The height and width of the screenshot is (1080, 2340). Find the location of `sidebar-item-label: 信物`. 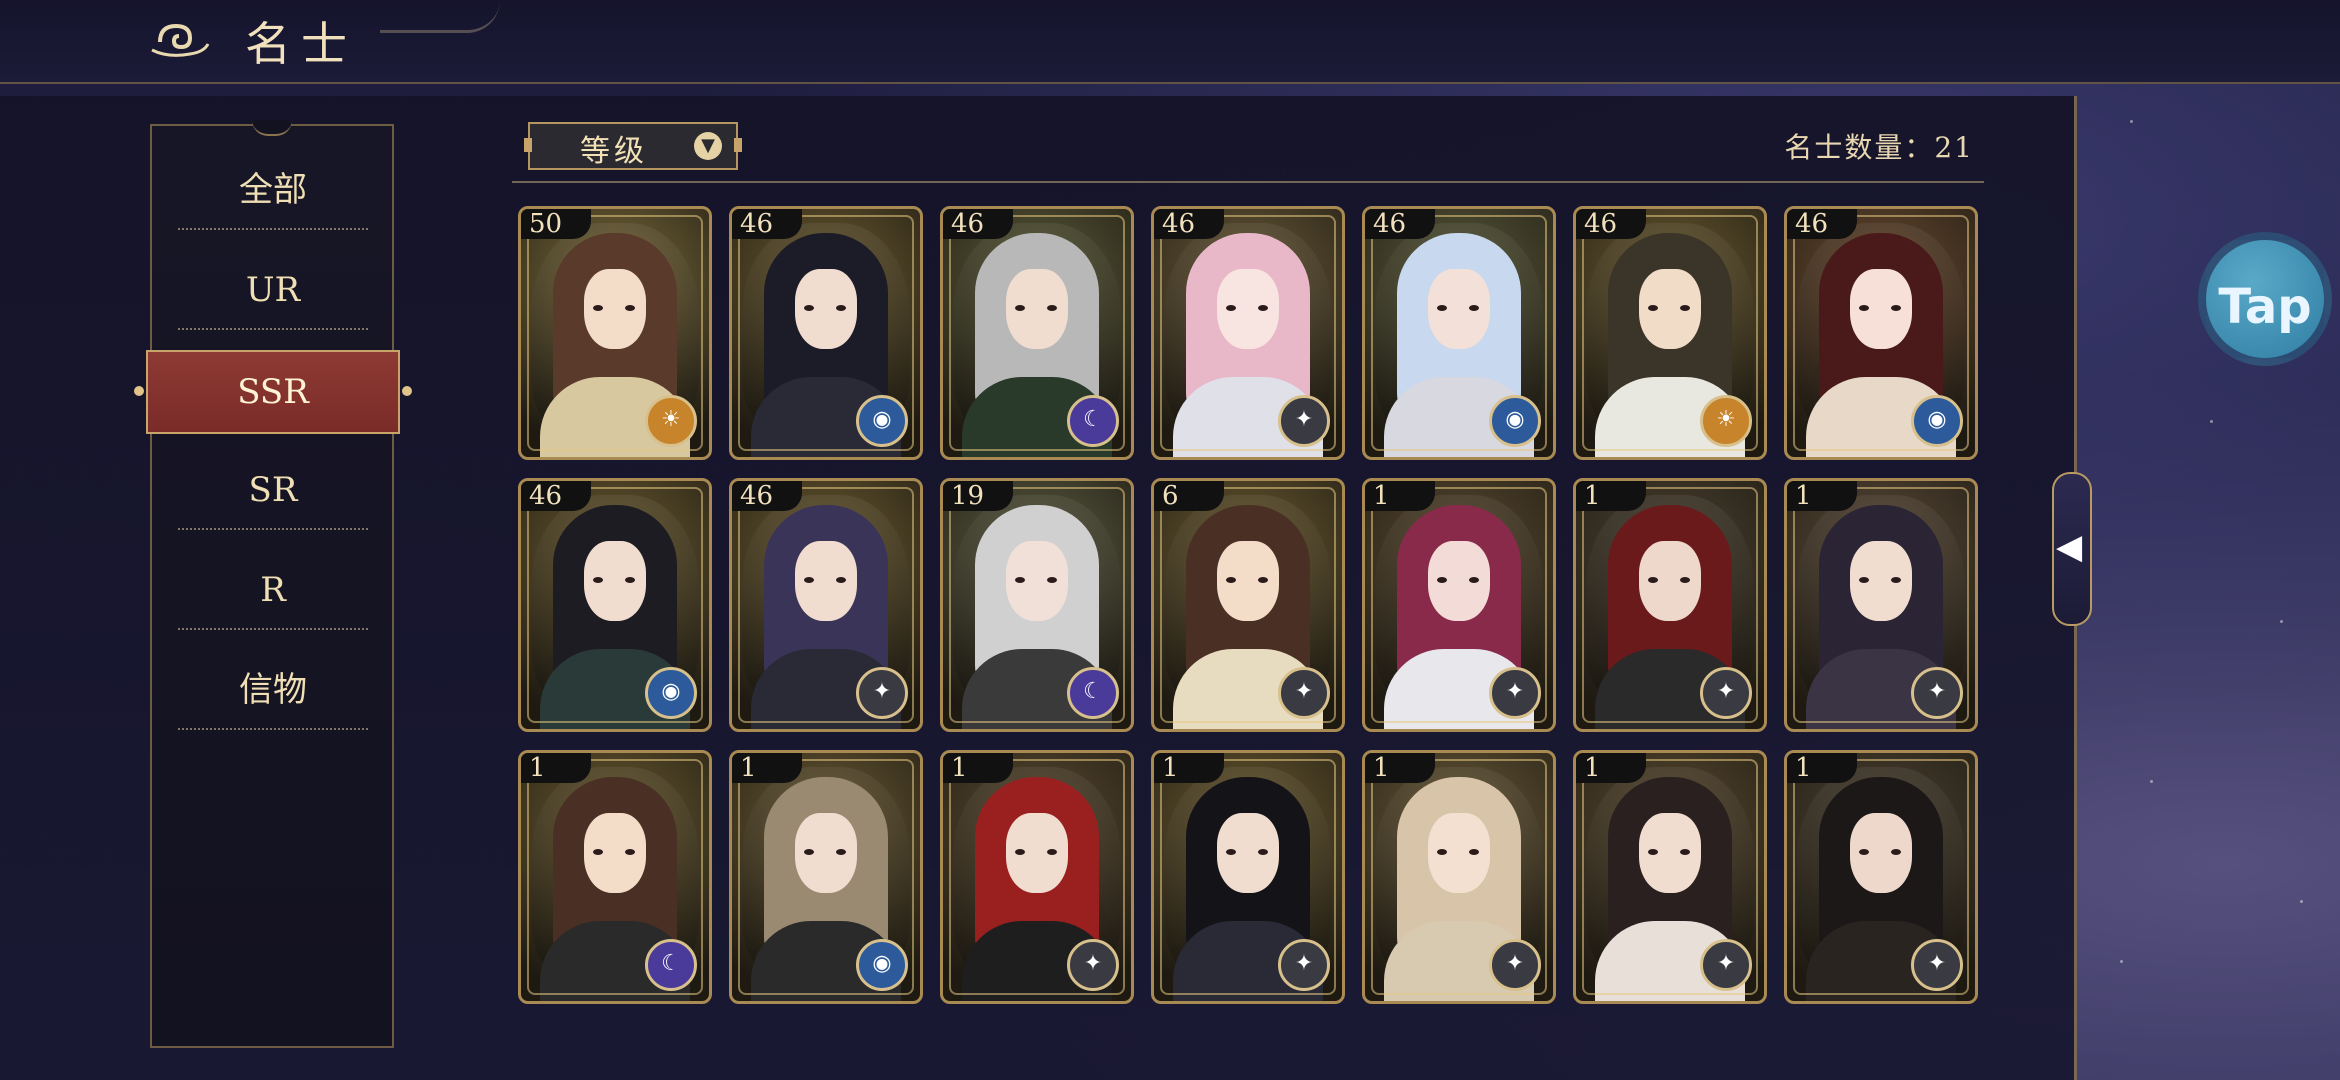

sidebar-item-label: 信物 is located at coordinates (273, 690).